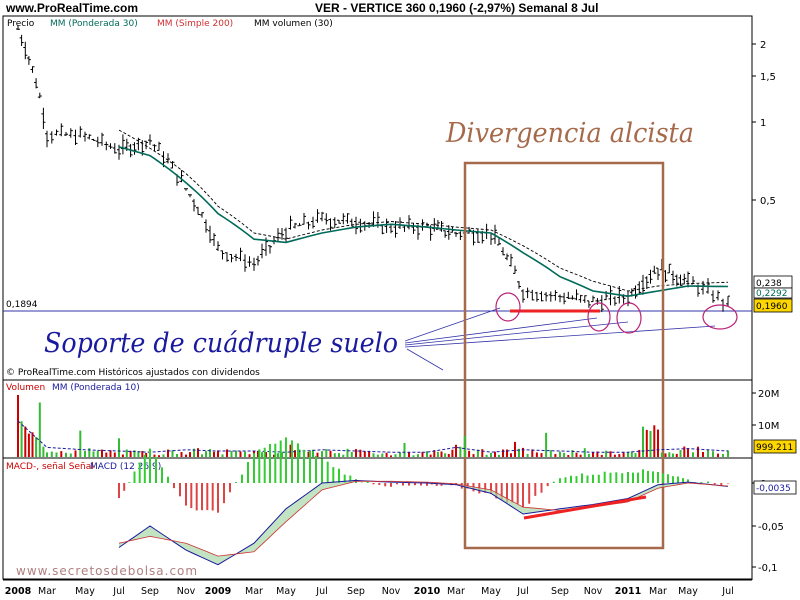  Describe the element at coordinates (293, 24) in the screenshot. I see `legend-mmvol: MM volumen (30)` at that location.